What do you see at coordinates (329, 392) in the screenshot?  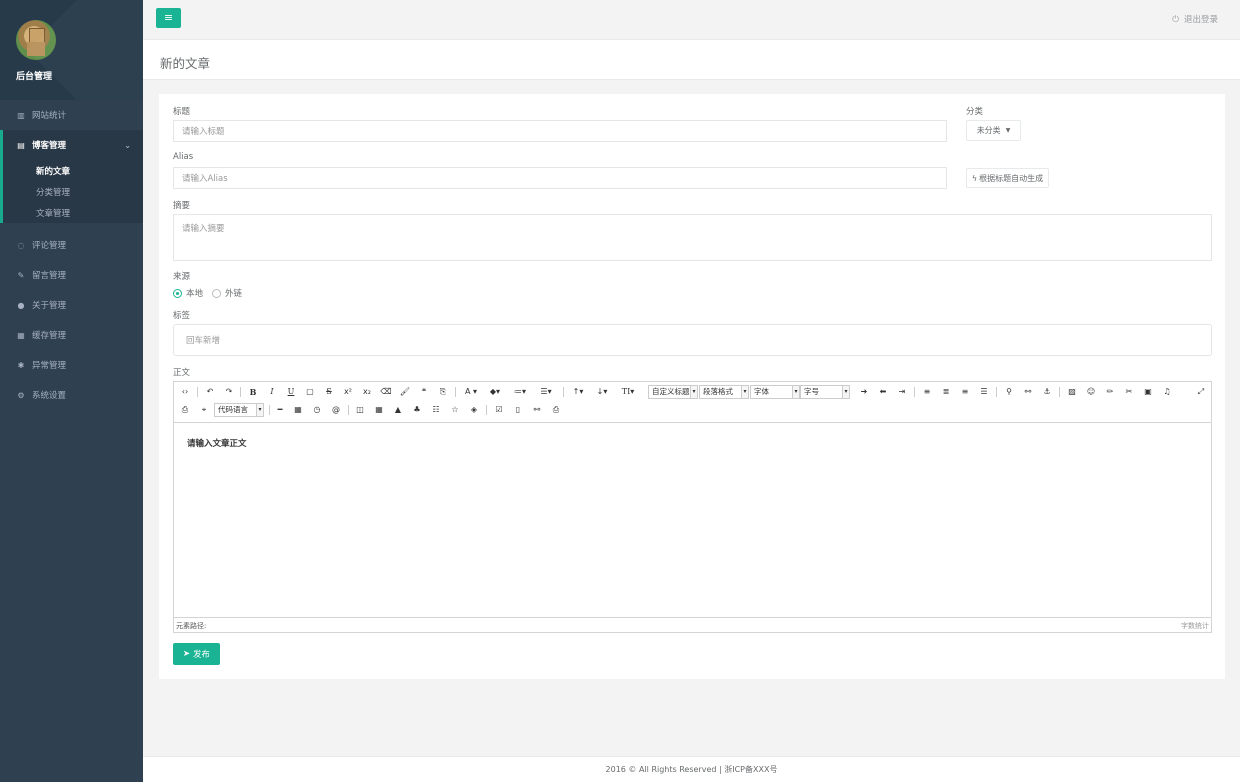 I see `strikethrough-icon: S` at bounding box center [329, 392].